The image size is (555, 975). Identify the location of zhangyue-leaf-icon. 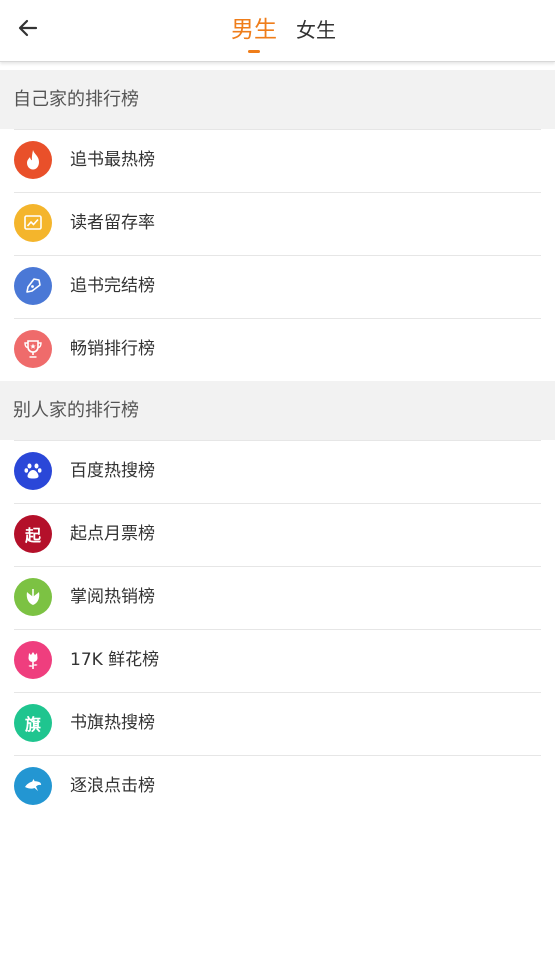
(33, 597).